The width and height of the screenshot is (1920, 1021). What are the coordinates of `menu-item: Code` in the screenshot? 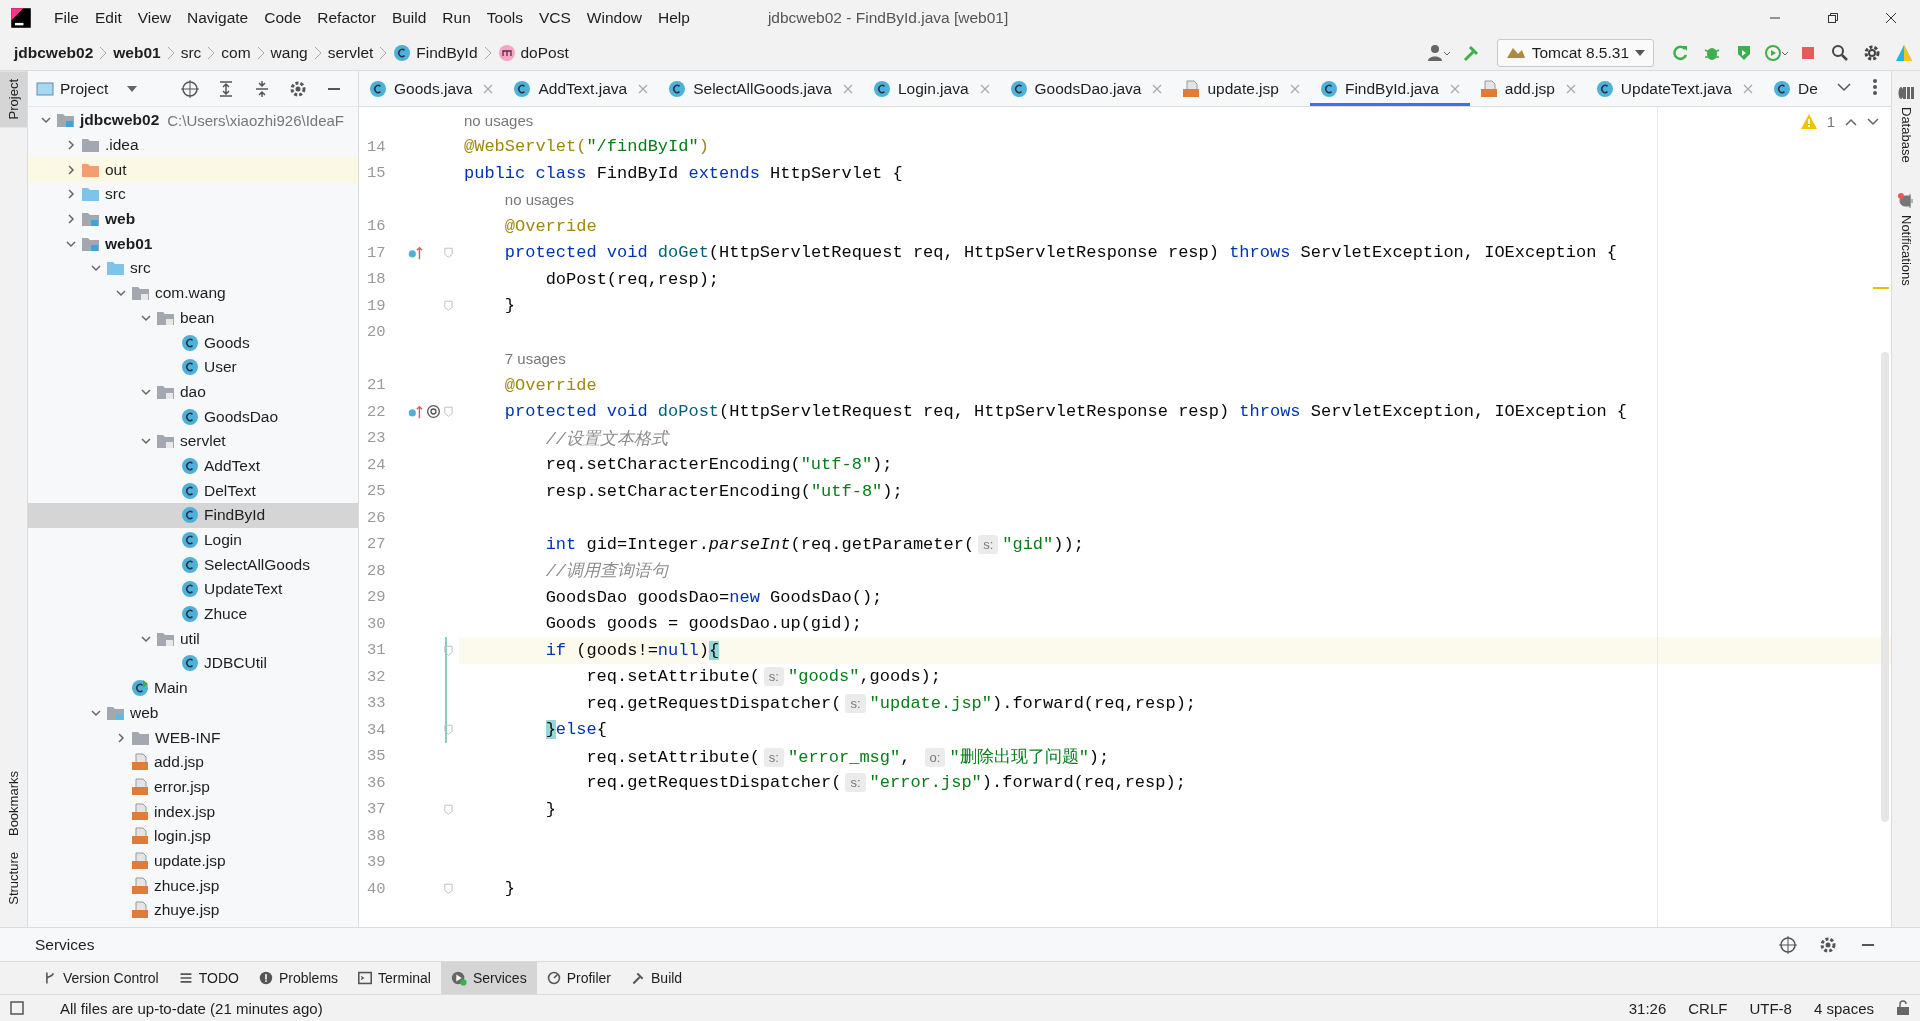 It's located at (283, 17).